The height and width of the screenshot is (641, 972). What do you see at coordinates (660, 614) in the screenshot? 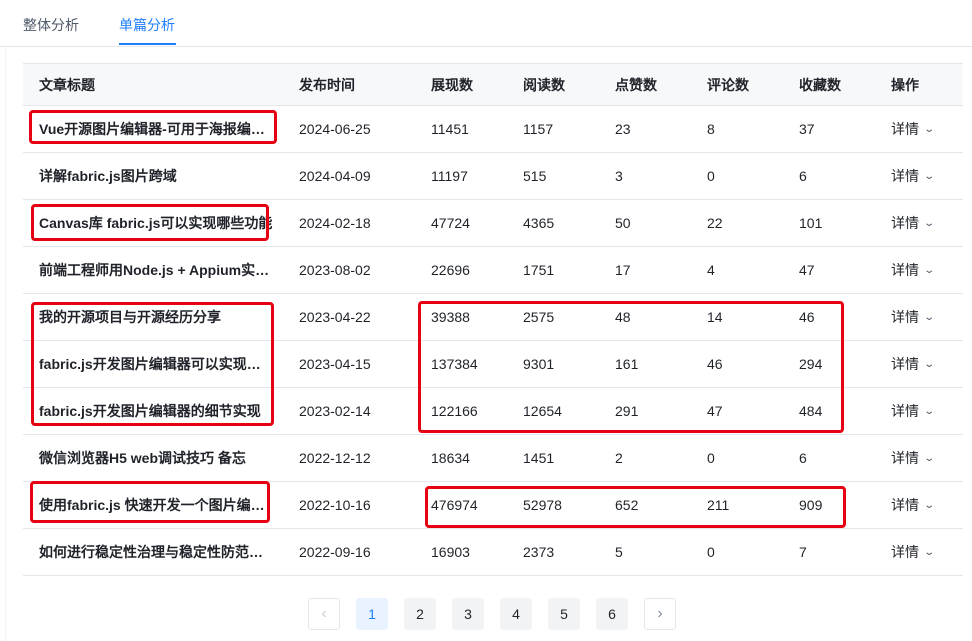
I see `chevron-right-icon: ›` at bounding box center [660, 614].